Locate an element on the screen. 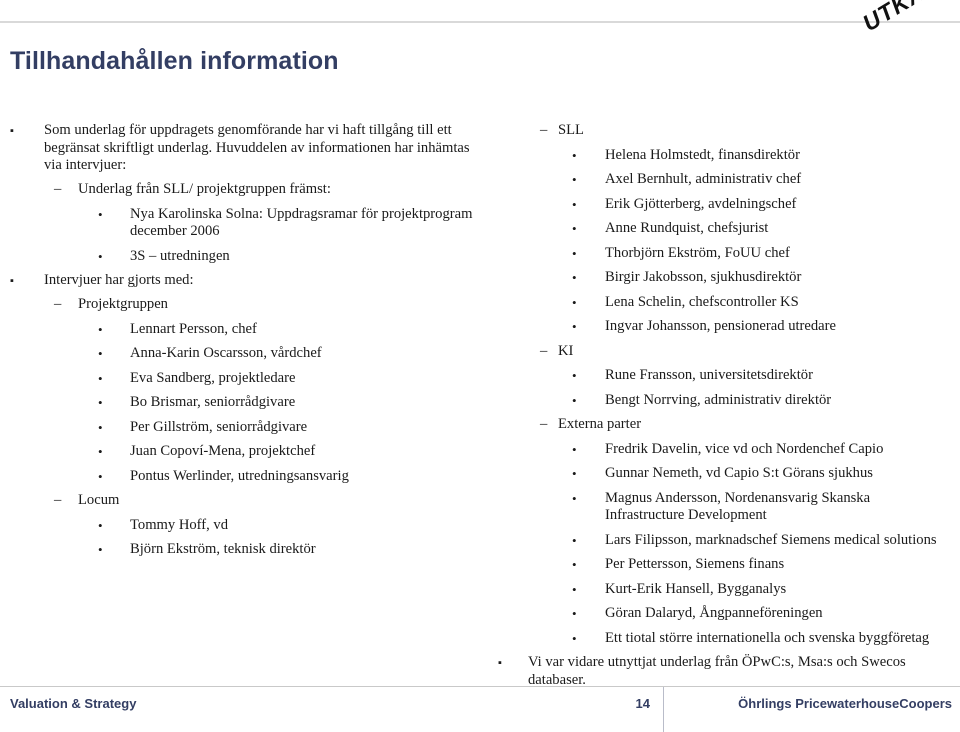 The image size is (960, 732). draft-watermark: UTKAST is located at coordinates (903, 30).